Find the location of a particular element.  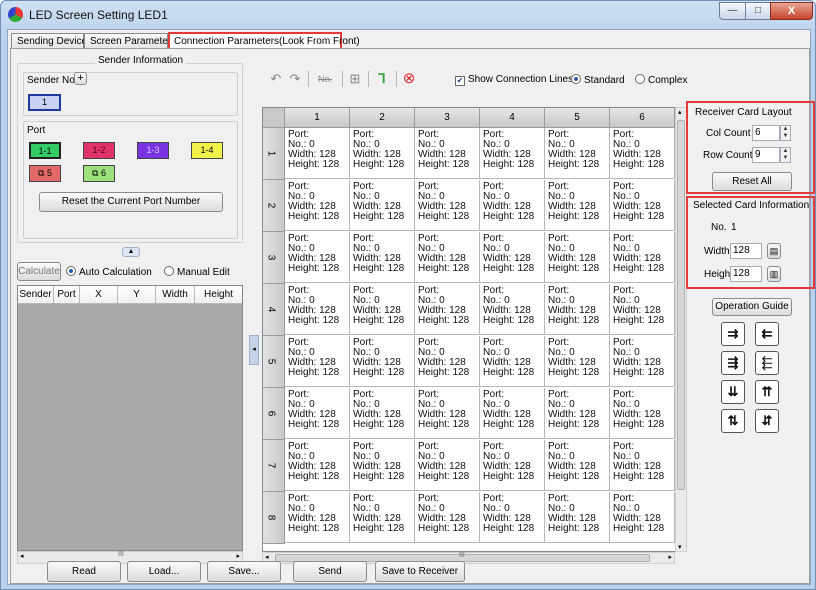

port-1-3-button: 1-3 is located at coordinates (153, 150).